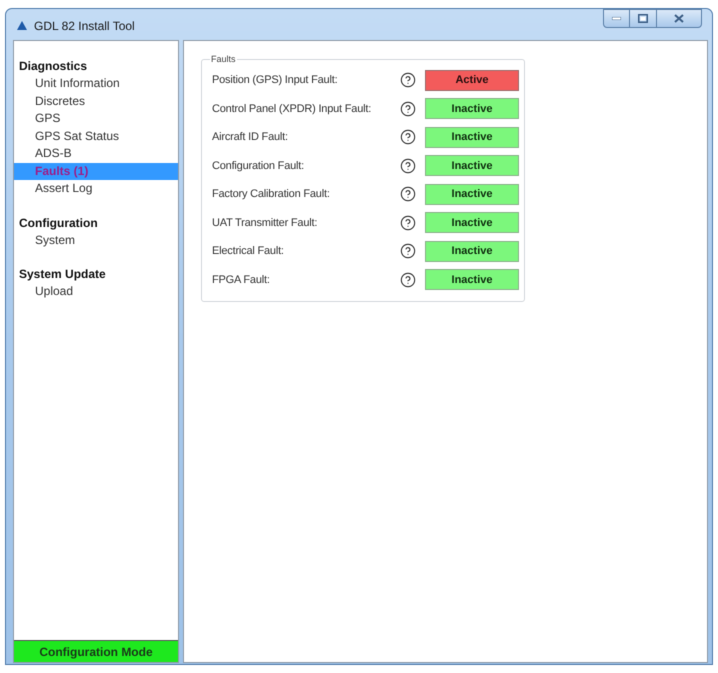  I want to click on fault-label: Factory Calibration Fault:, so click(271, 194).